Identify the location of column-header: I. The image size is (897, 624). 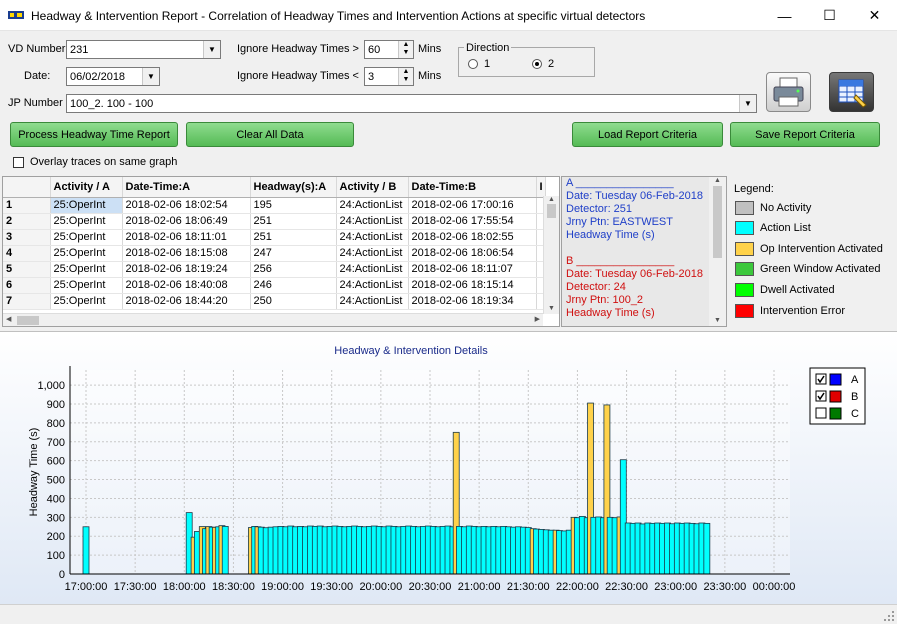
(541, 187).